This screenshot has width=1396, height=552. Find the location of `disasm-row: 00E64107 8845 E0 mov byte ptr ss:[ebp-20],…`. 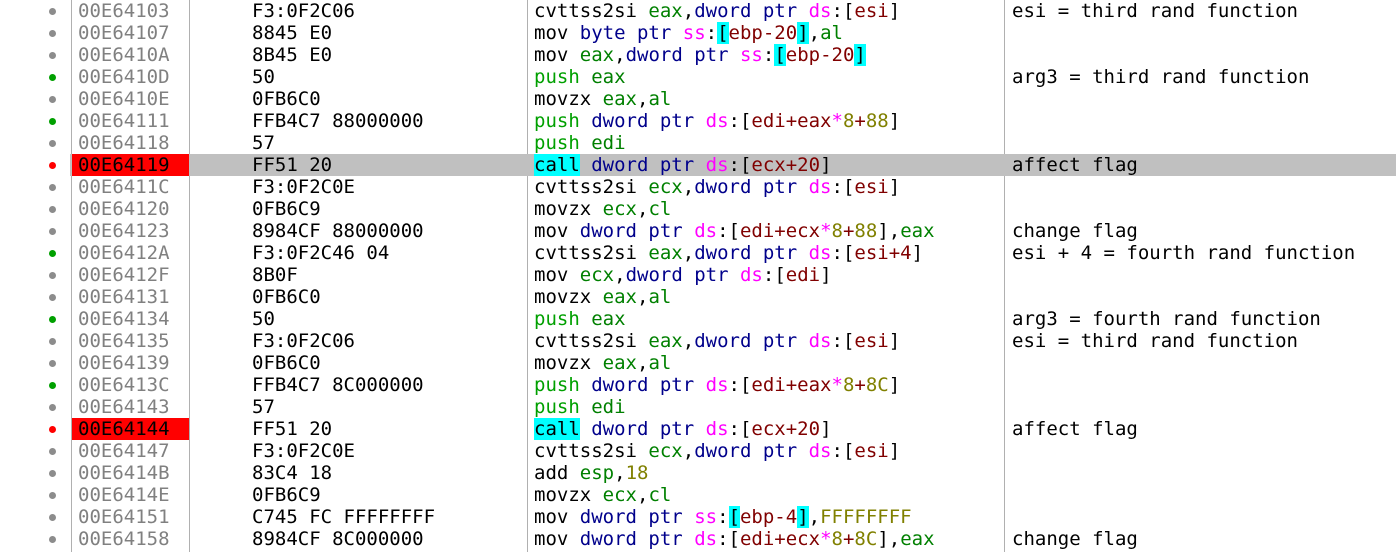

disasm-row: 00E64107 8845 E0 mov byte ptr ss:[ebp-20],… is located at coordinates (698, 33).